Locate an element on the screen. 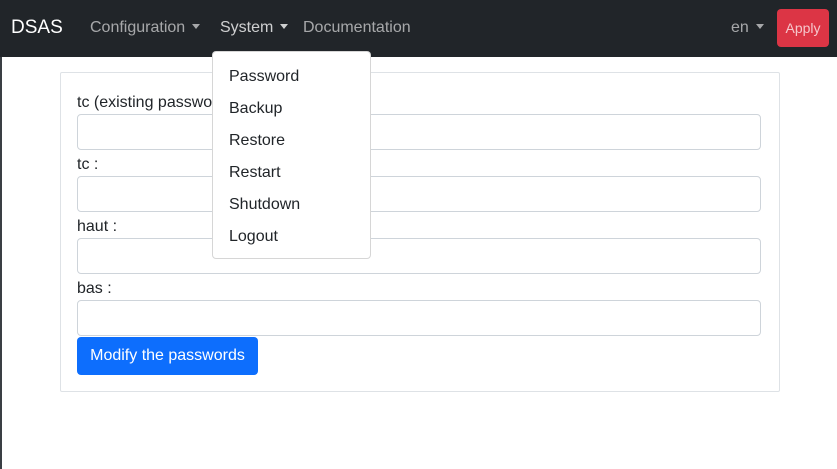 The height and width of the screenshot is (469, 837). tc-existing-password-input is located at coordinates (419, 132).